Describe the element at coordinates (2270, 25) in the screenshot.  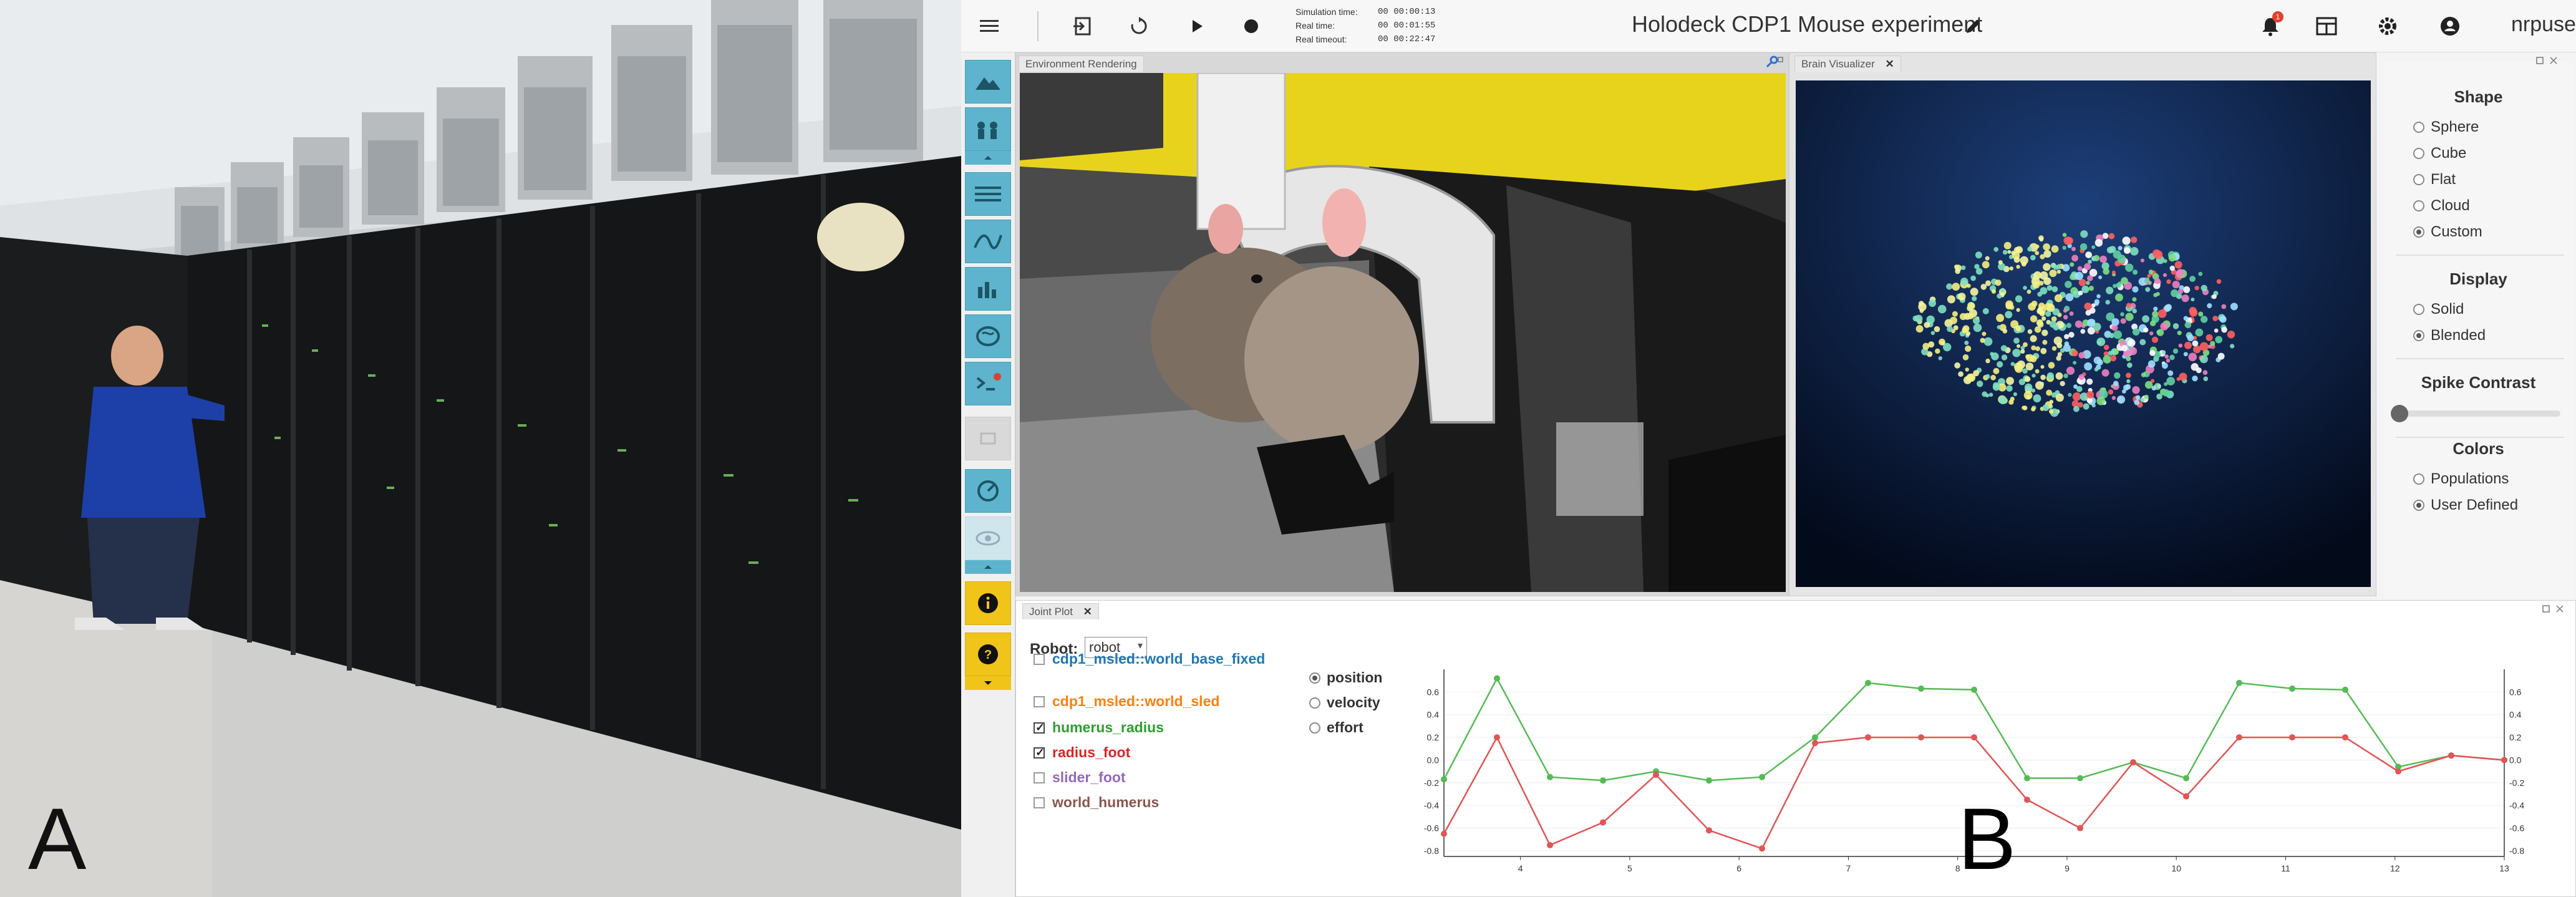
I see `notifications-bell-icon: 1` at that location.